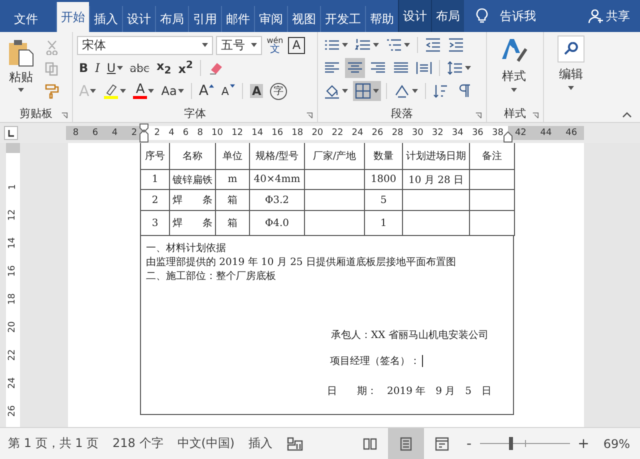 The width and height of the screenshot is (640, 459). I want to click on table-cell: 3, so click(155, 223).